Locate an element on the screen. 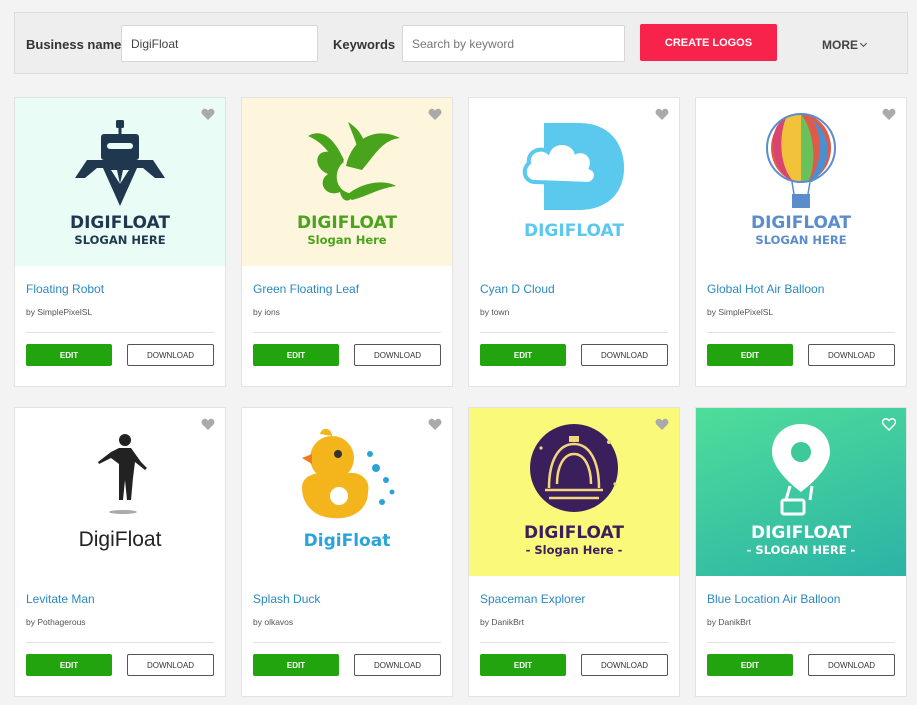 This screenshot has width=917, height=705. astronaut-logo-icon: DIGIFLOAT - Slogan Here - is located at coordinates (574, 490).